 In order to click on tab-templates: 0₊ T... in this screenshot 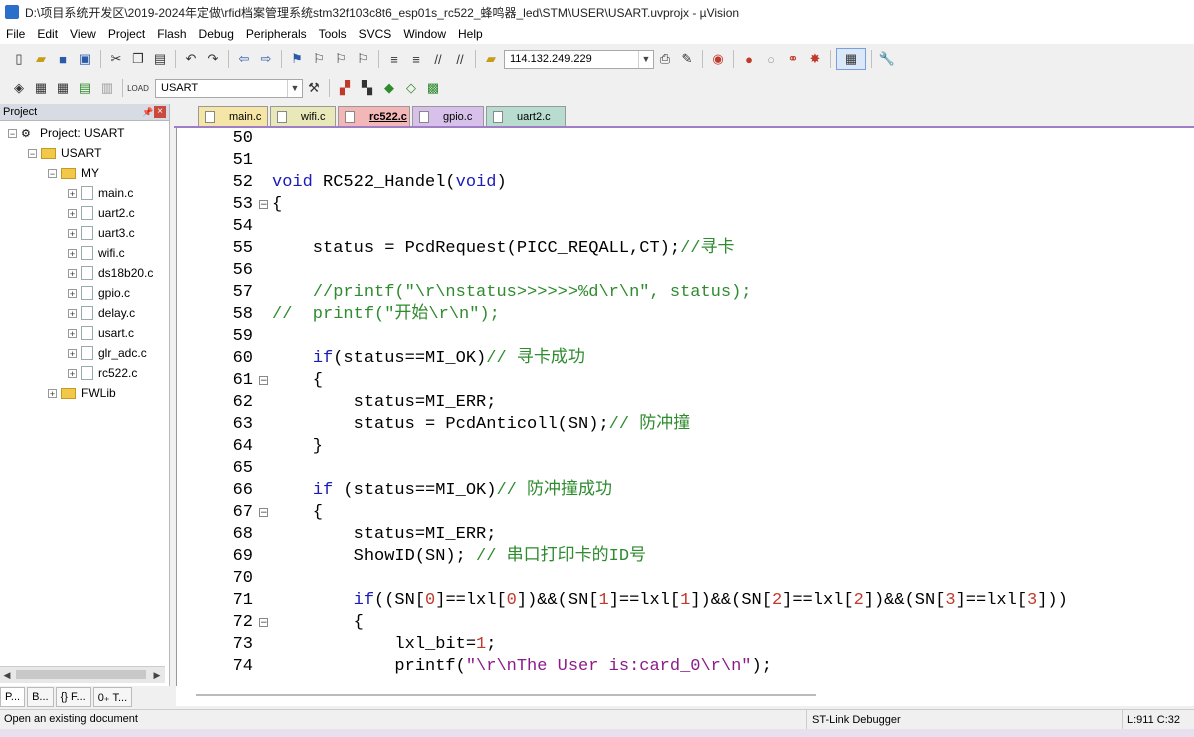, I will do `click(112, 697)`.